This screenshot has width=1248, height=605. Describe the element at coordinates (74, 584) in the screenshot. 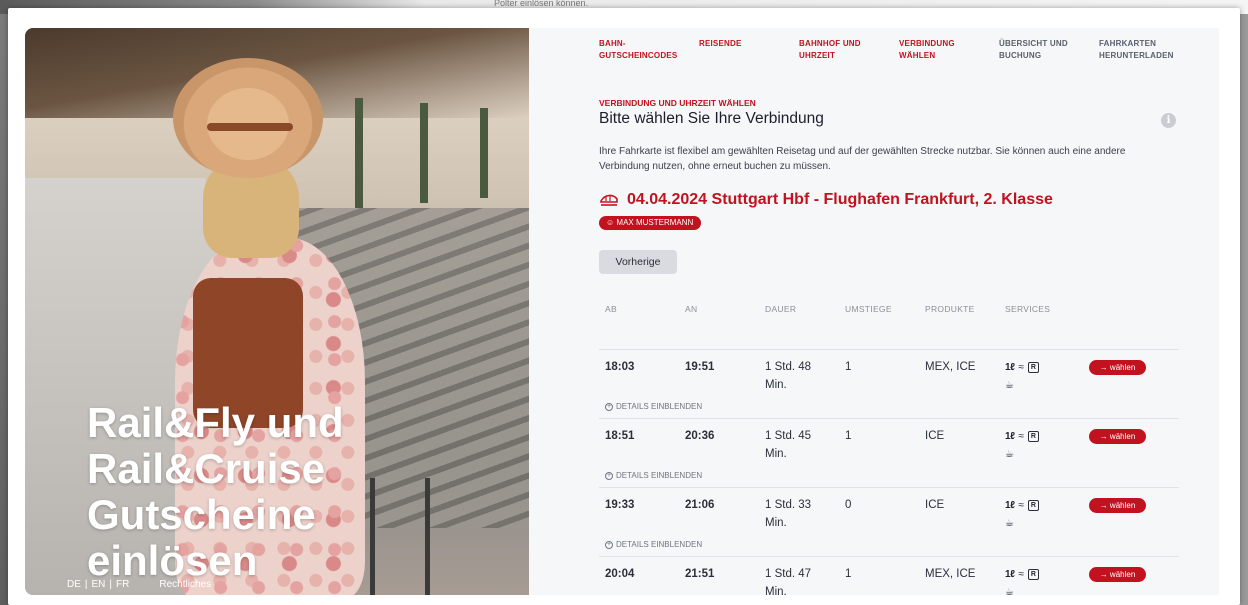

I see `language-de-link: DE` at that location.